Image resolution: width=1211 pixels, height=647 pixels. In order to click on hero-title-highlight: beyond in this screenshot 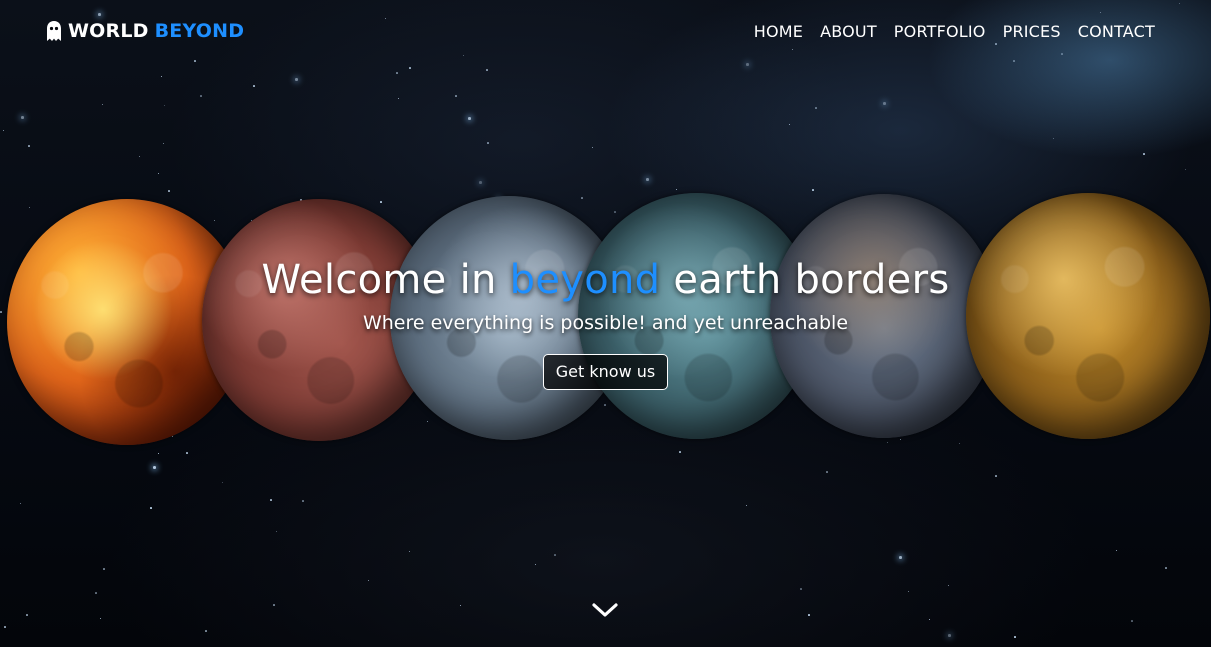, I will do `click(585, 280)`.